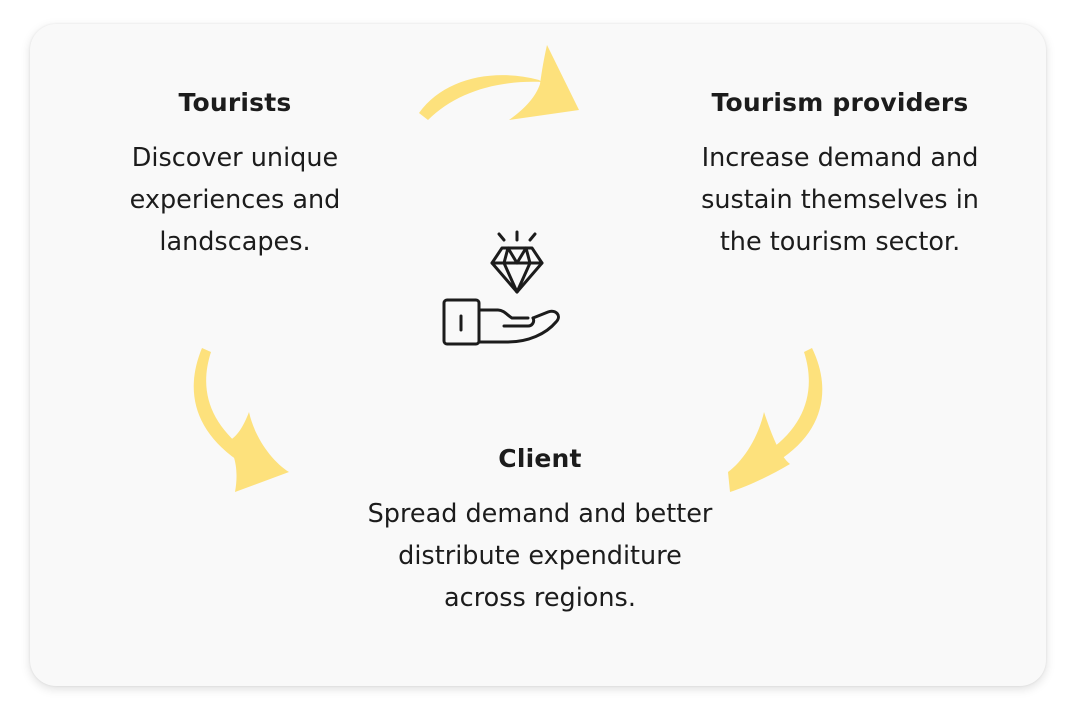 This screenshot has width=1075, height=715. I want to click on providers-title: Tourism providers, so click(840, 102).